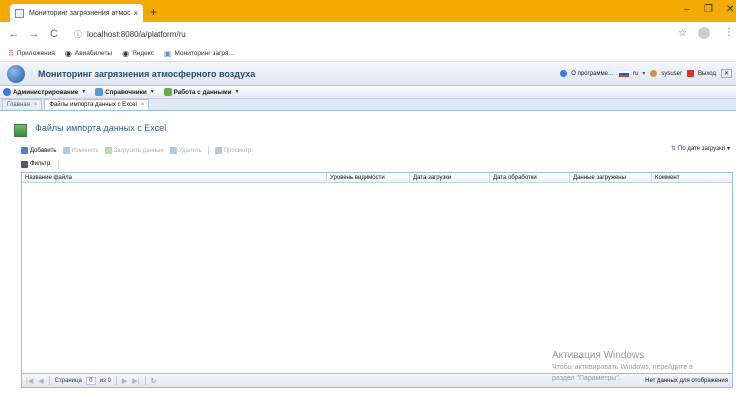 The width and height of the screenshot is (736, 398). What do you see at coordinates (673, 149) in the screenshot?
I see `sort-icon: ⇅` at bounding box center [673, 149].